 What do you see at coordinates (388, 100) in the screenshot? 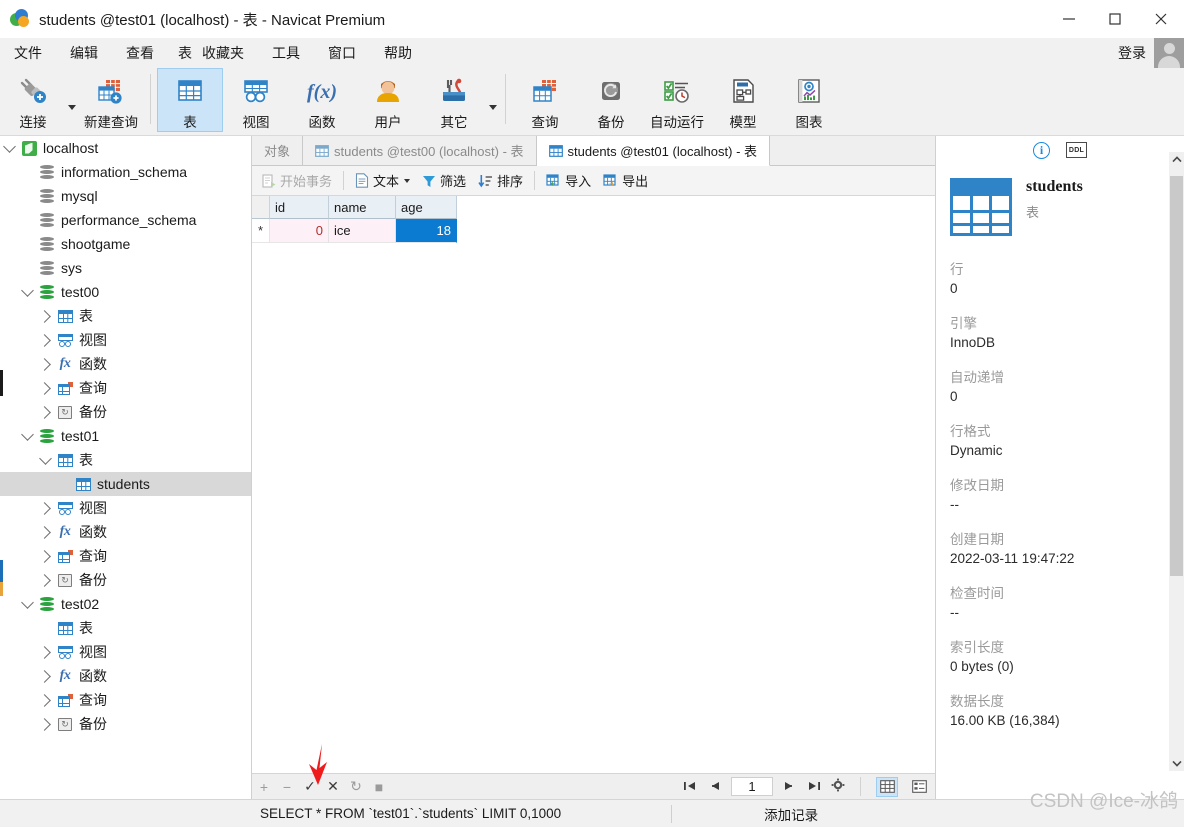
I see `toolbar-user-button: 用户` at bounding box center [388, 100].